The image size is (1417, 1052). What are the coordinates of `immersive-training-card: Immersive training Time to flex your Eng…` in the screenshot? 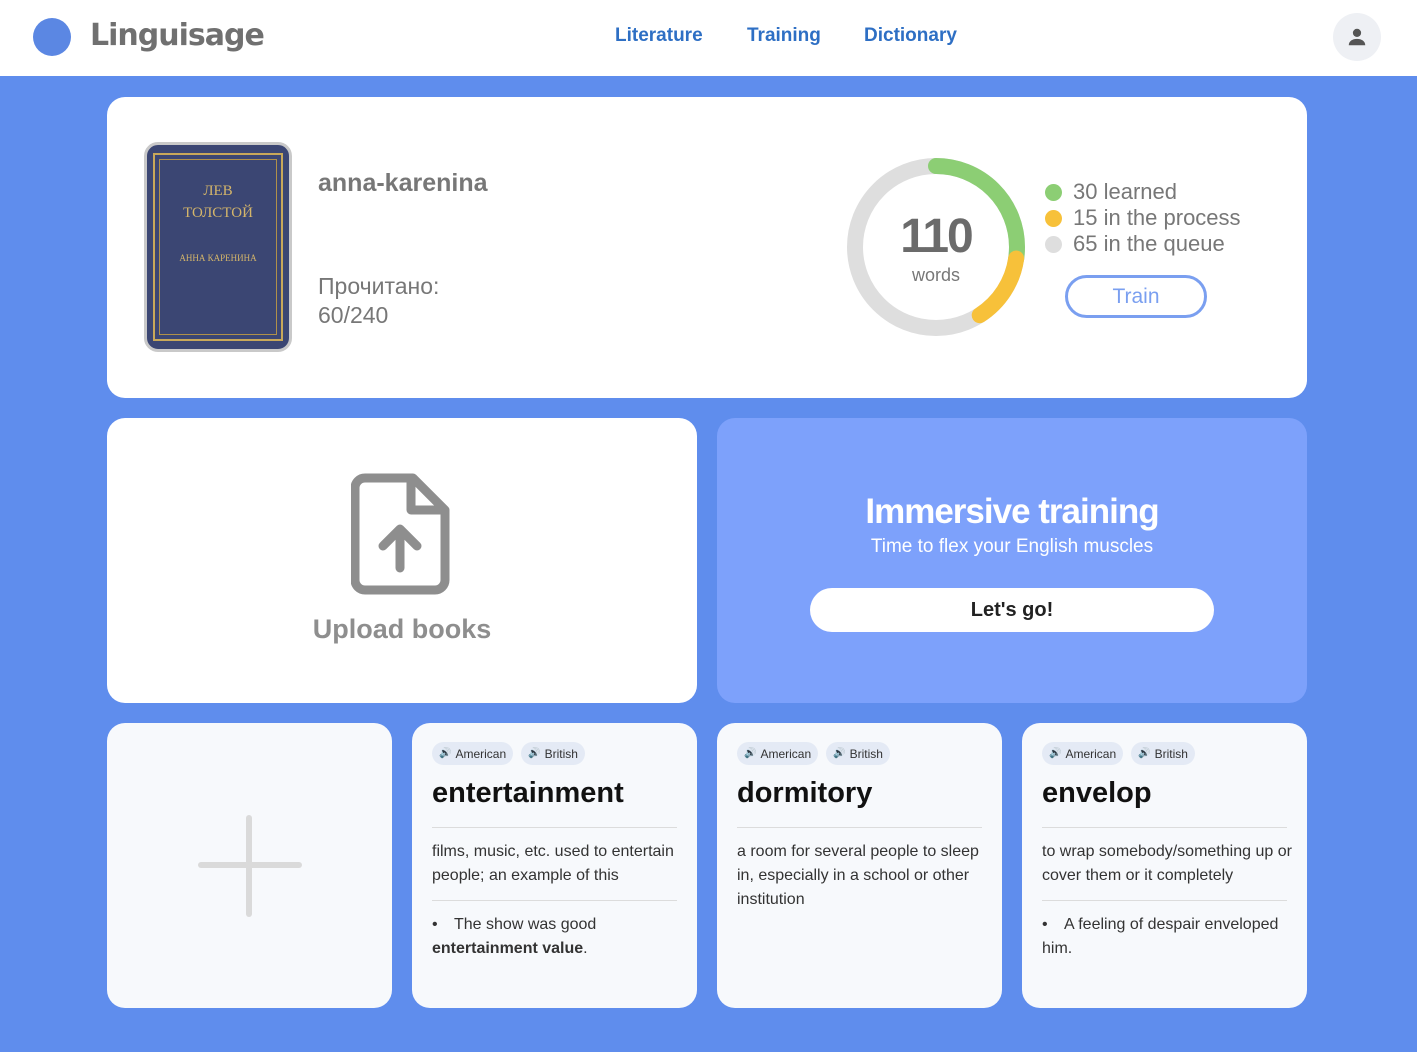 It's located at (1012, 560).